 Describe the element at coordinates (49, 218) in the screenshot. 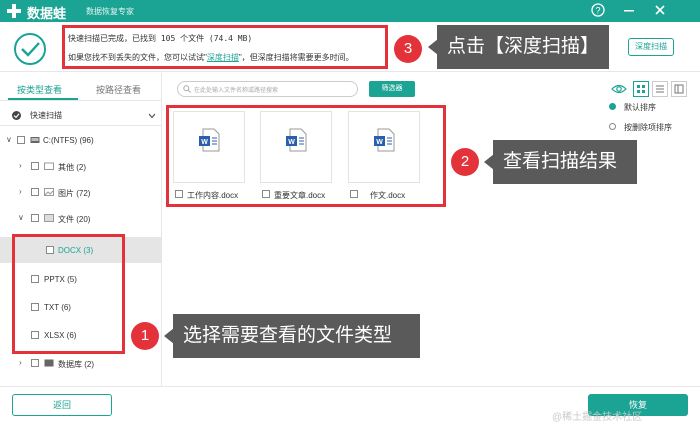

I see `document-icon` at that location.